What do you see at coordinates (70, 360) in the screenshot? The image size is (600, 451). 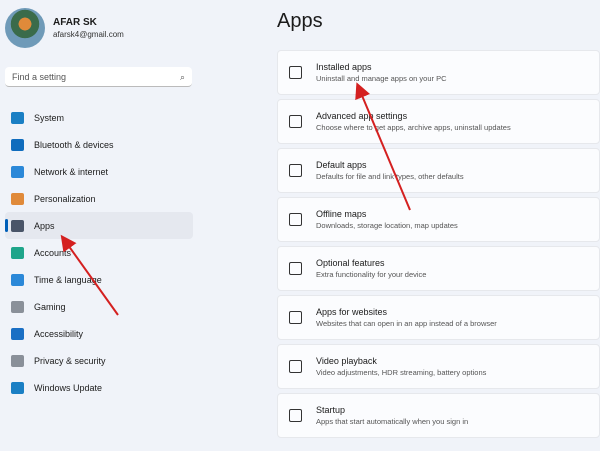 I see `sidebar-item-label: Privacy & security` at bounding box center [70, 360].